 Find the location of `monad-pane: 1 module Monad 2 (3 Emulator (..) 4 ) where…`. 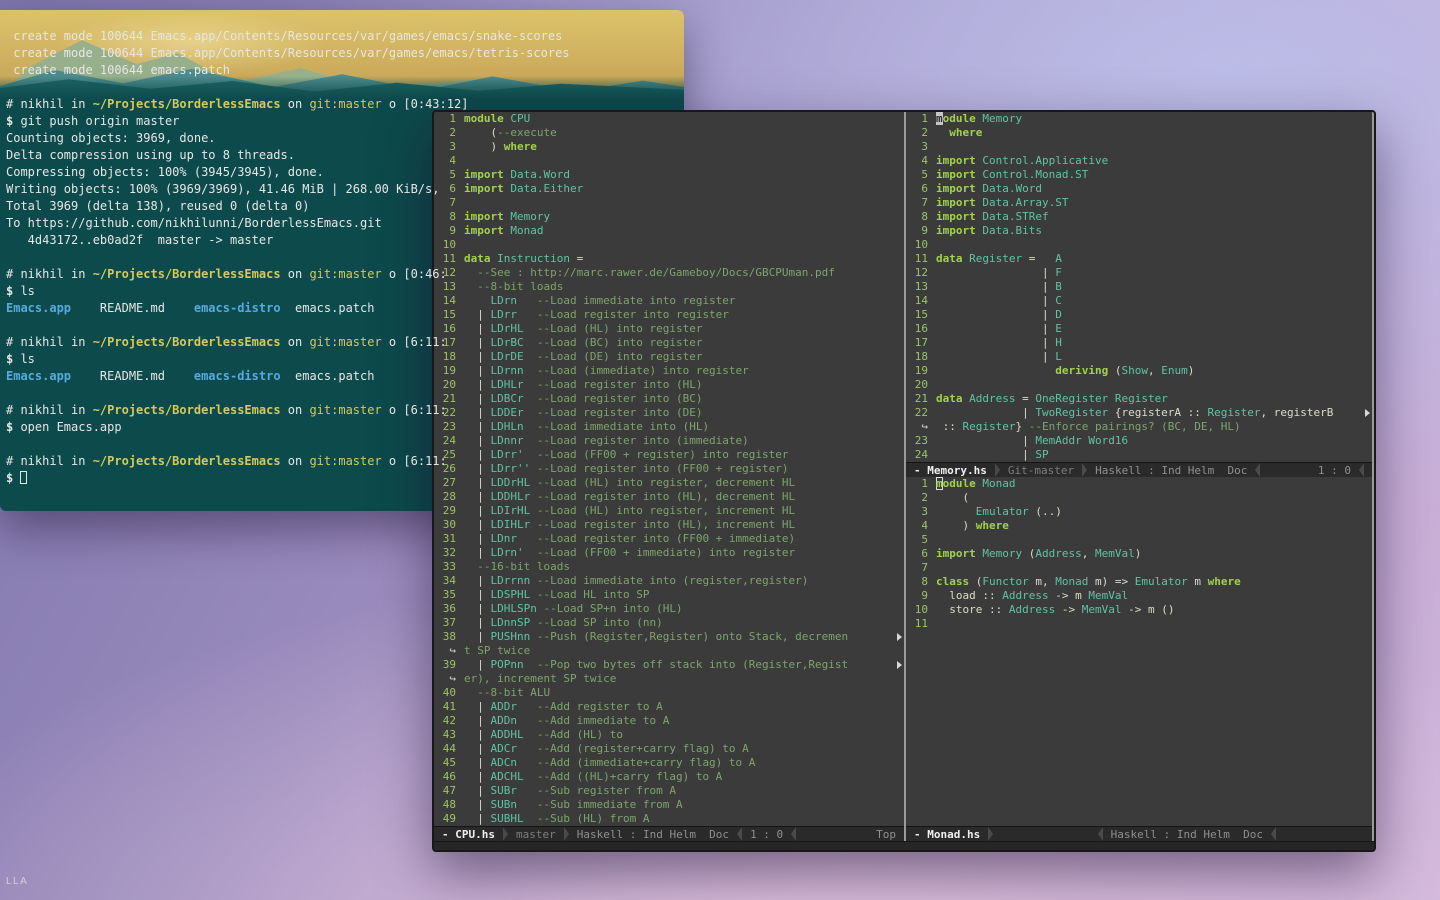

monad-pane: 1 module Monad 2 (3 Emulator (..) 4 ) where… is located at coordinates (1139, 651).